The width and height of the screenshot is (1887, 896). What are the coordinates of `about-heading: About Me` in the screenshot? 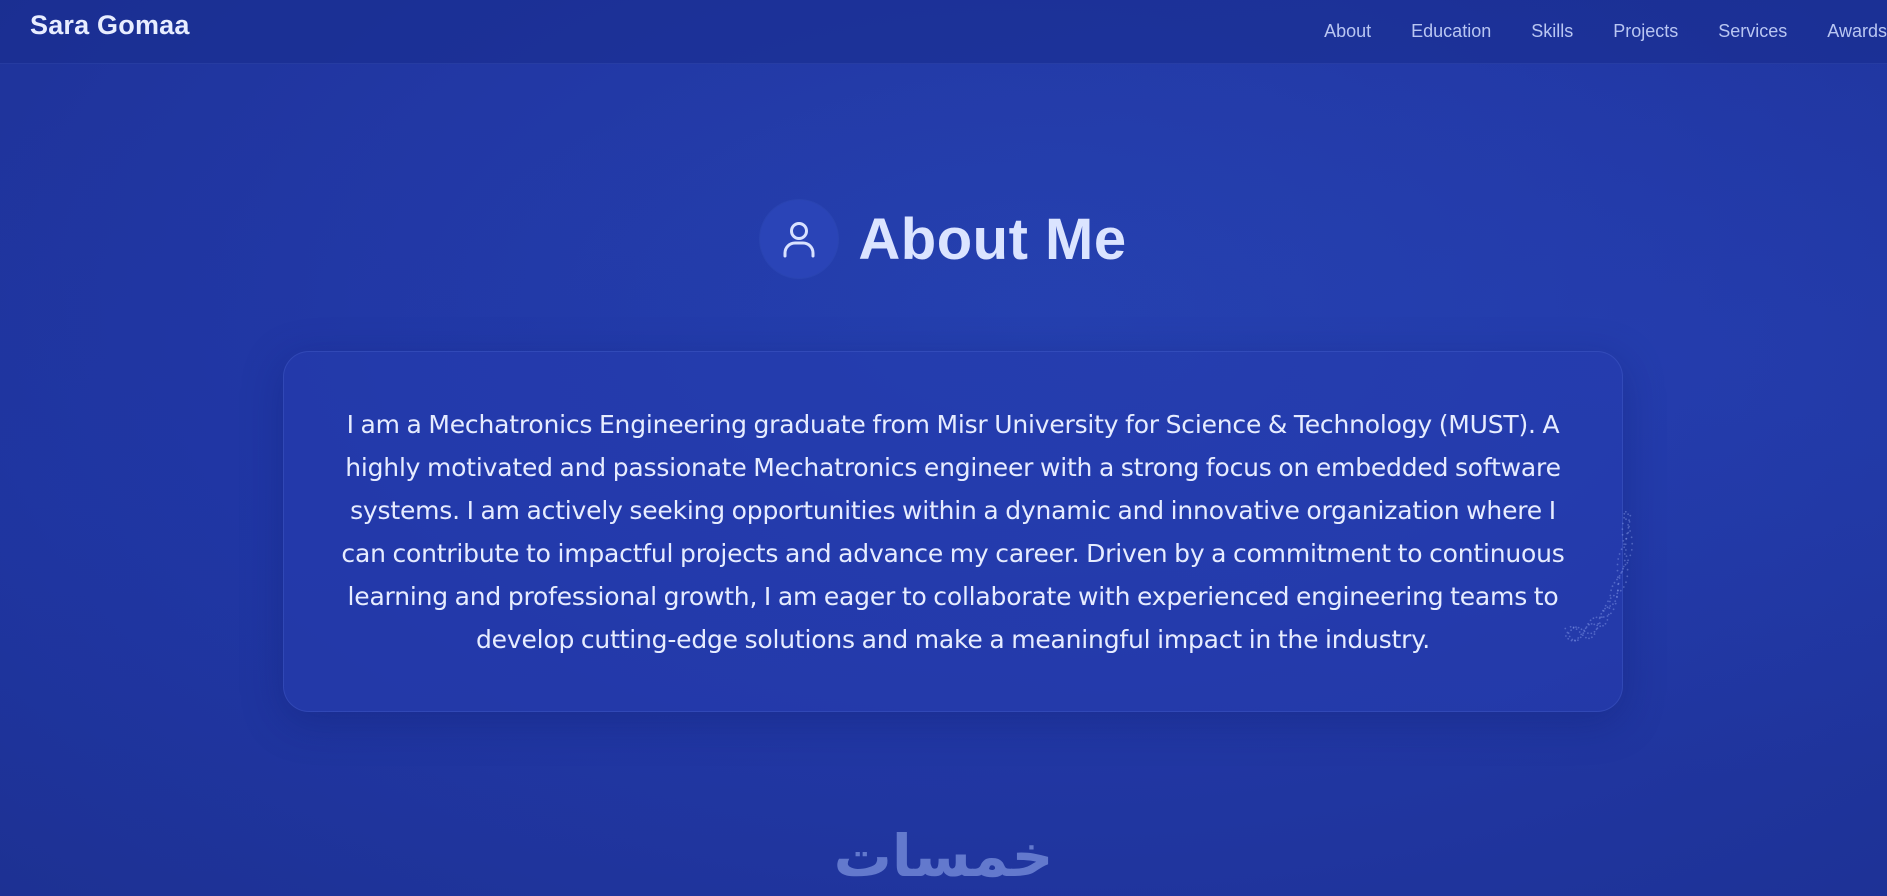 It's located at (943, 239).